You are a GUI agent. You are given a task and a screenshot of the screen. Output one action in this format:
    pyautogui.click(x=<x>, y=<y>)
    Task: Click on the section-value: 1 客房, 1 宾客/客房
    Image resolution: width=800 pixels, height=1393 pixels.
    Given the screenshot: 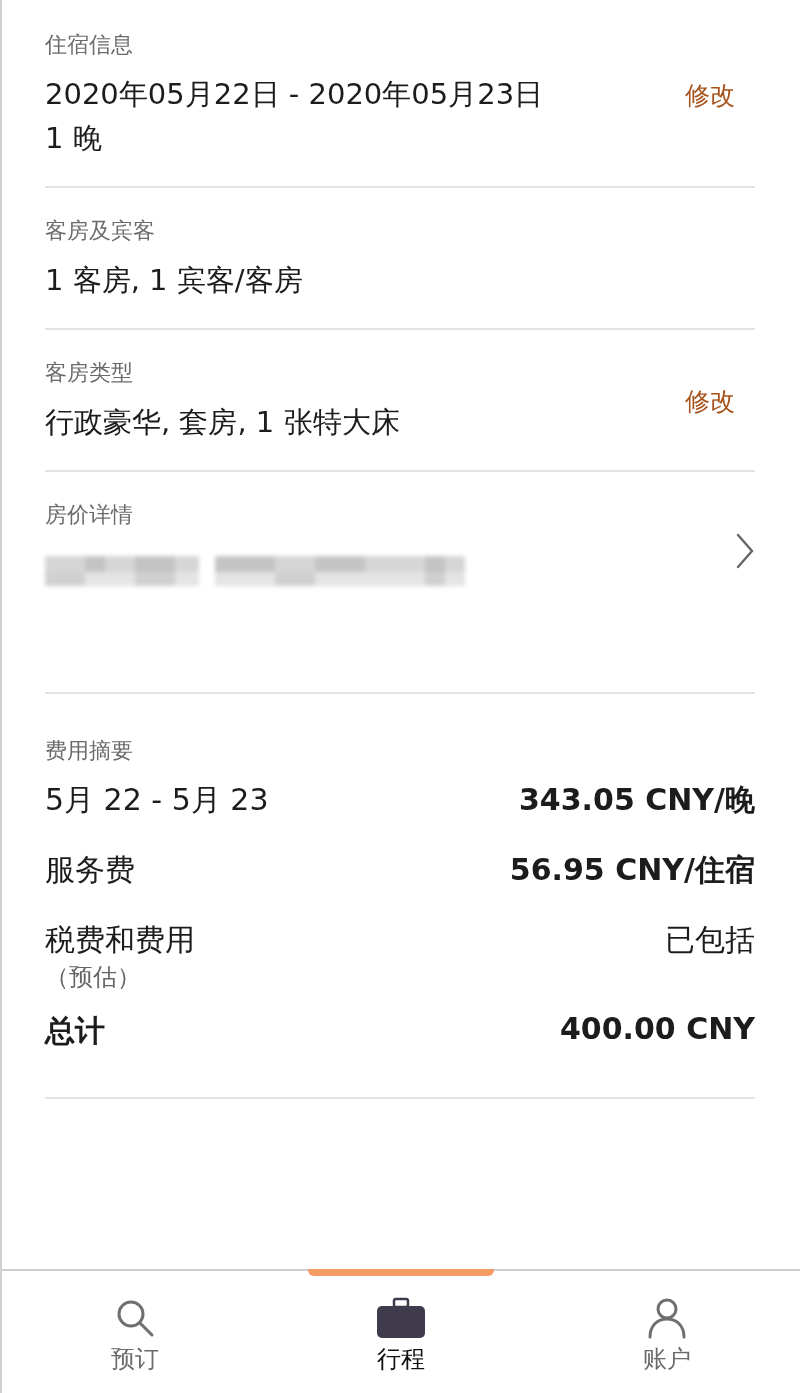 What is the action you would take?
    pyautogui.click(x=174, y=280)
    